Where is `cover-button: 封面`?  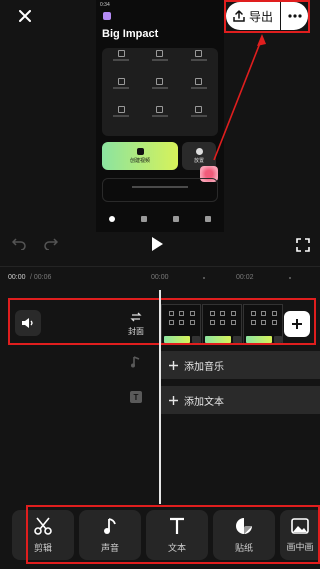 cover-button: 封面 is located at coordinates (136, 324).